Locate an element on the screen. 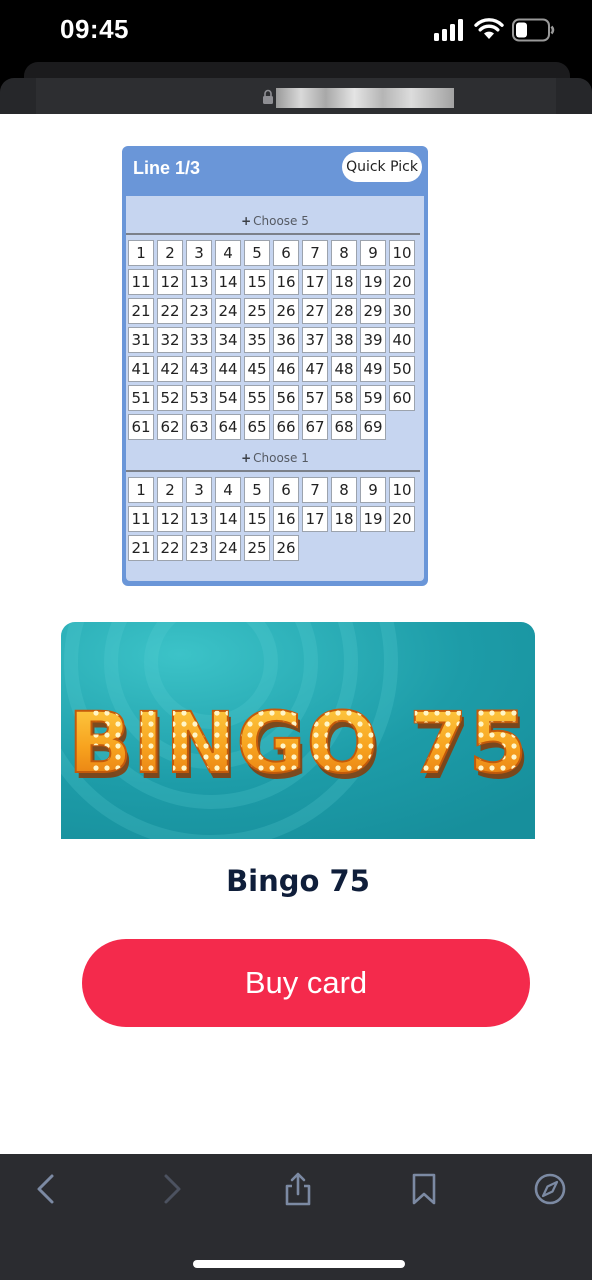 The height and width of the screenshot is (1280, 592). main-number-4: 4 is located at coordinates (228, 253).